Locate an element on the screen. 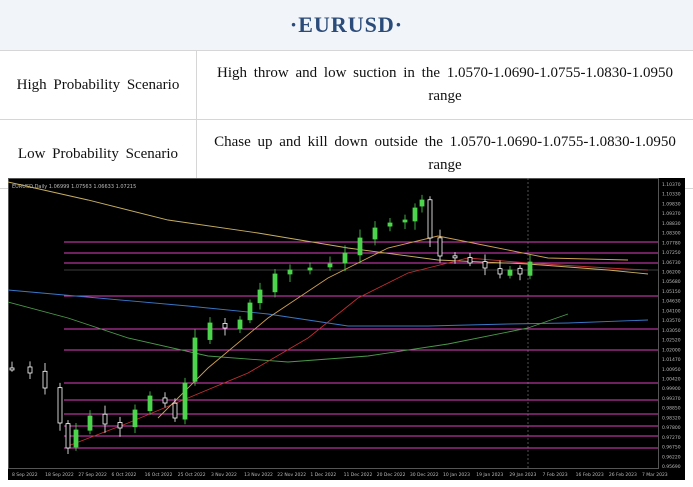 The height and width of the screenshot is (487, 693). y-axis-label: 1.05150 is located at coordinates (671, 292).